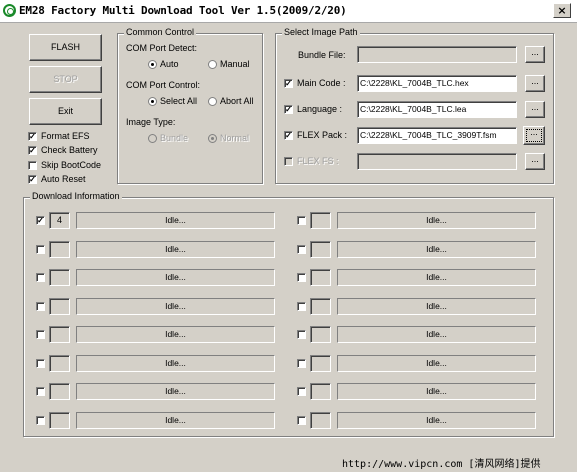 The width and height of the screenshot is (577, 472). I want to click on skip-bootcode-checkbox, so click(32, 165).